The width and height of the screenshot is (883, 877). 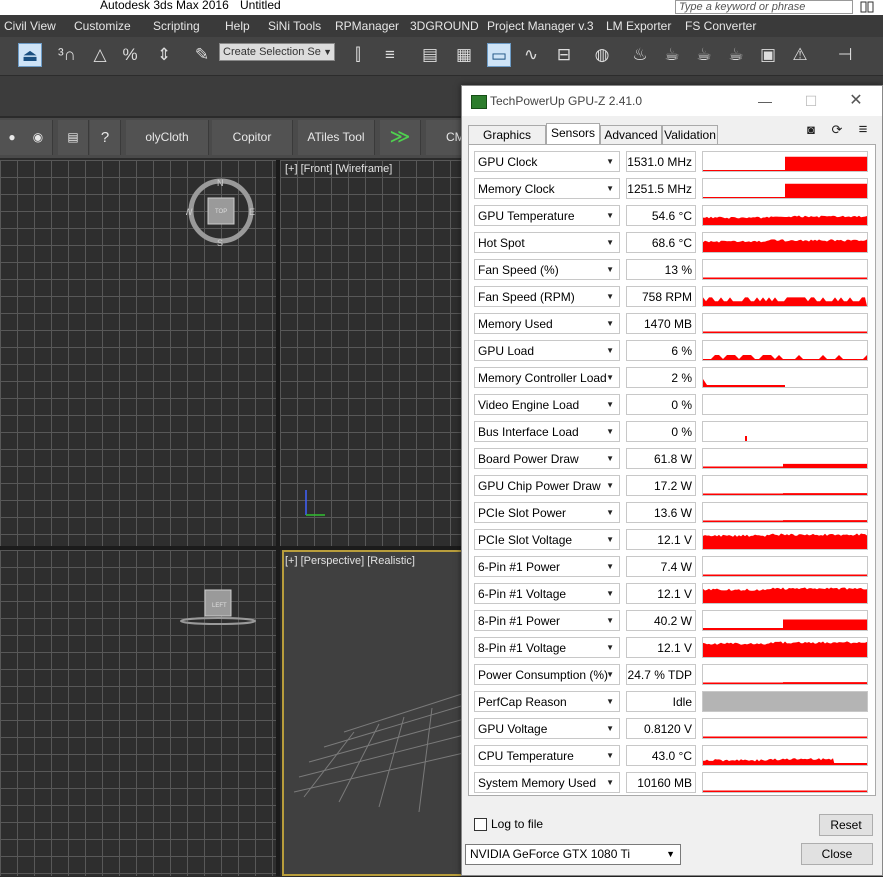 What do you see at coordinates (856, 101) in the screenshot?
I see `close-icon: ✕` at bounding box center [856, 101].